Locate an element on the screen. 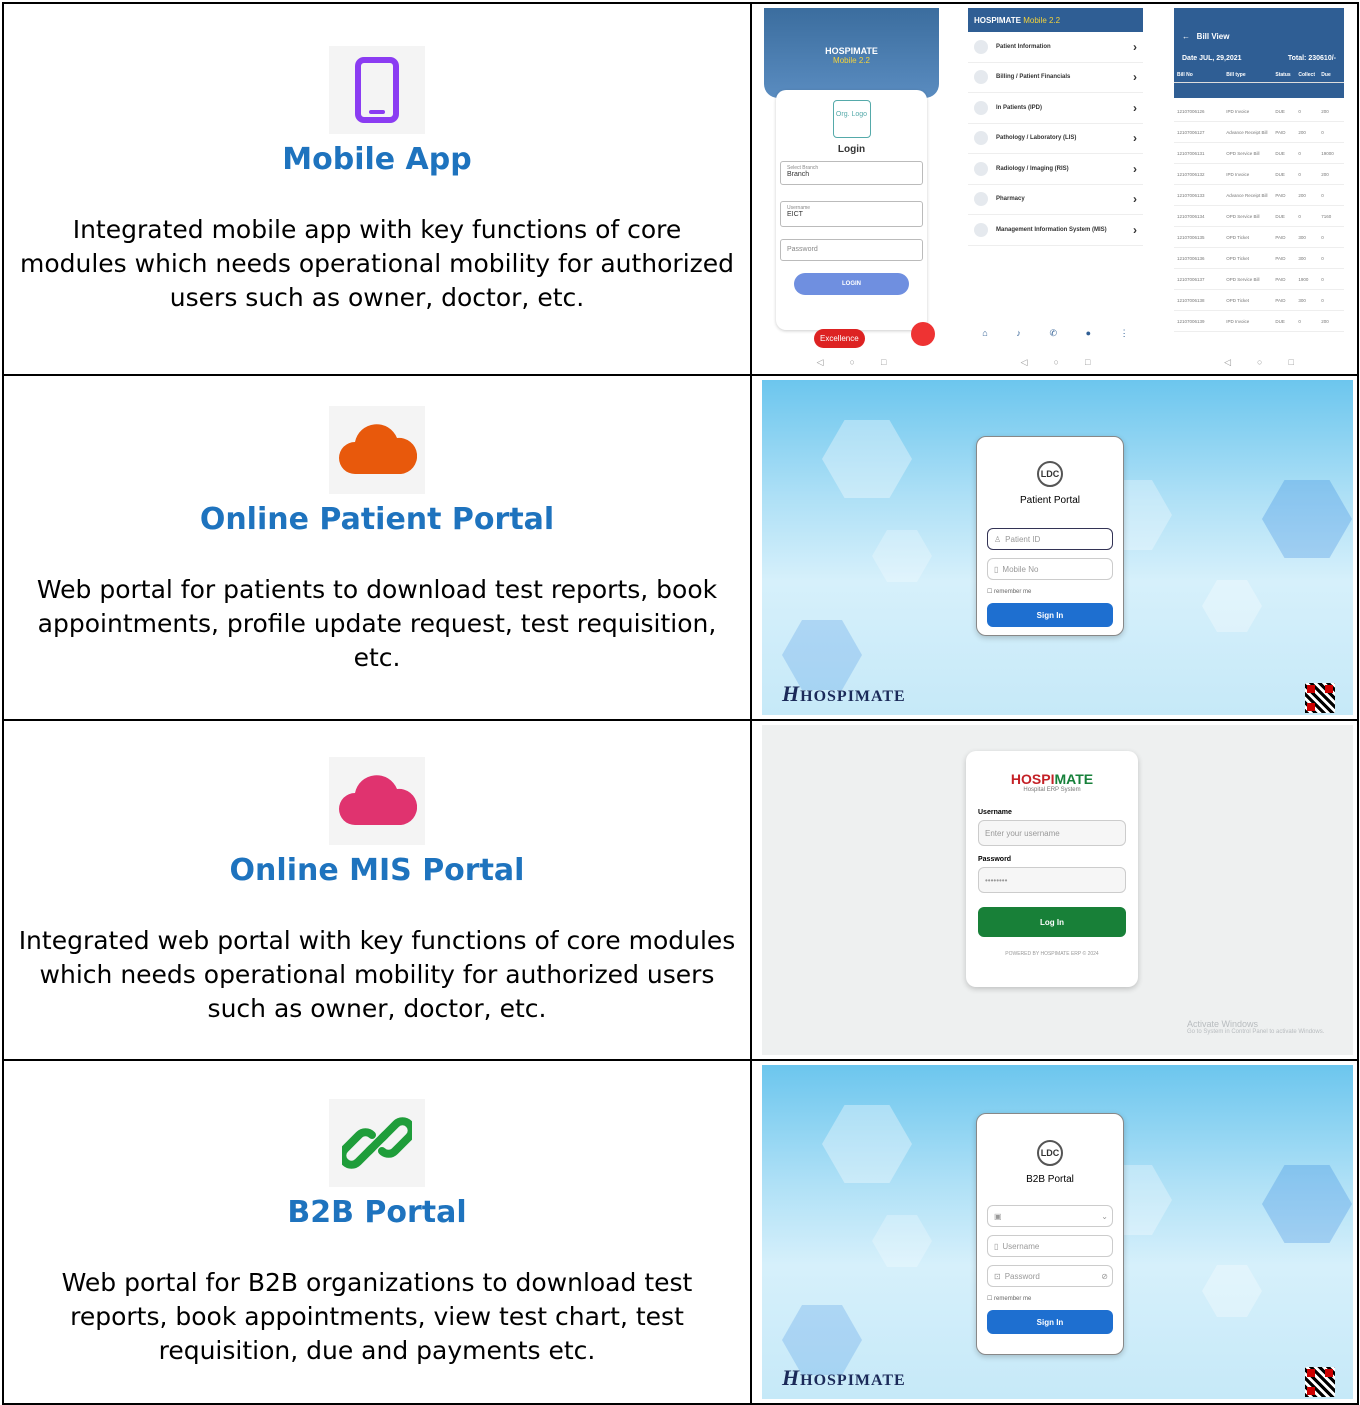 This screenshot has width=1360, height=1405. login-button: Log In is located at coordinates (1052, 922).